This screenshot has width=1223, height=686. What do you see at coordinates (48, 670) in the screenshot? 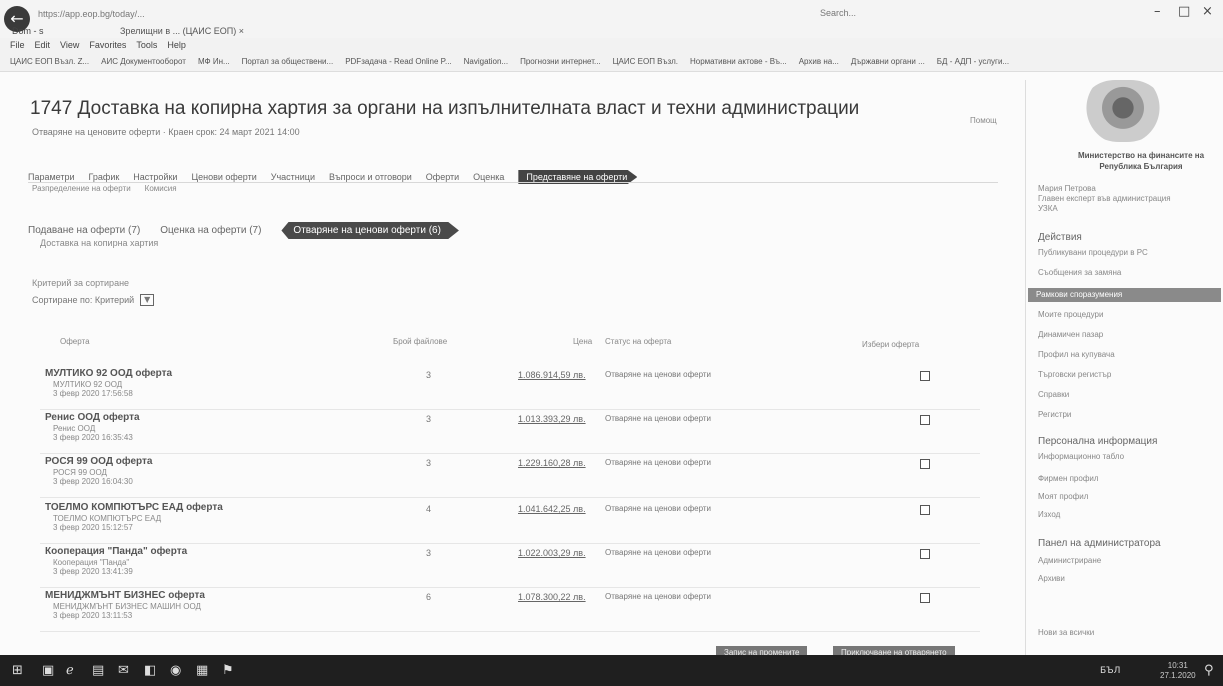
I see `task-view-icon: ▣` at bounding box center [48, 670].